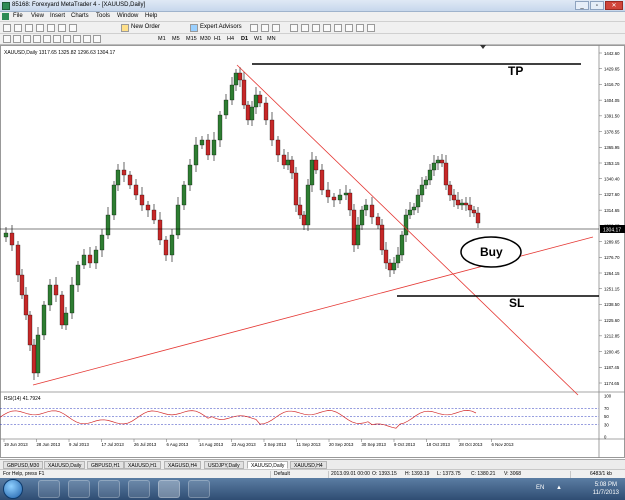 The width and height of the screenshot is (625, 500). Describe the element at coordinates (483, 47) in the screenshot. I see `chart-shift-marker` at that location.